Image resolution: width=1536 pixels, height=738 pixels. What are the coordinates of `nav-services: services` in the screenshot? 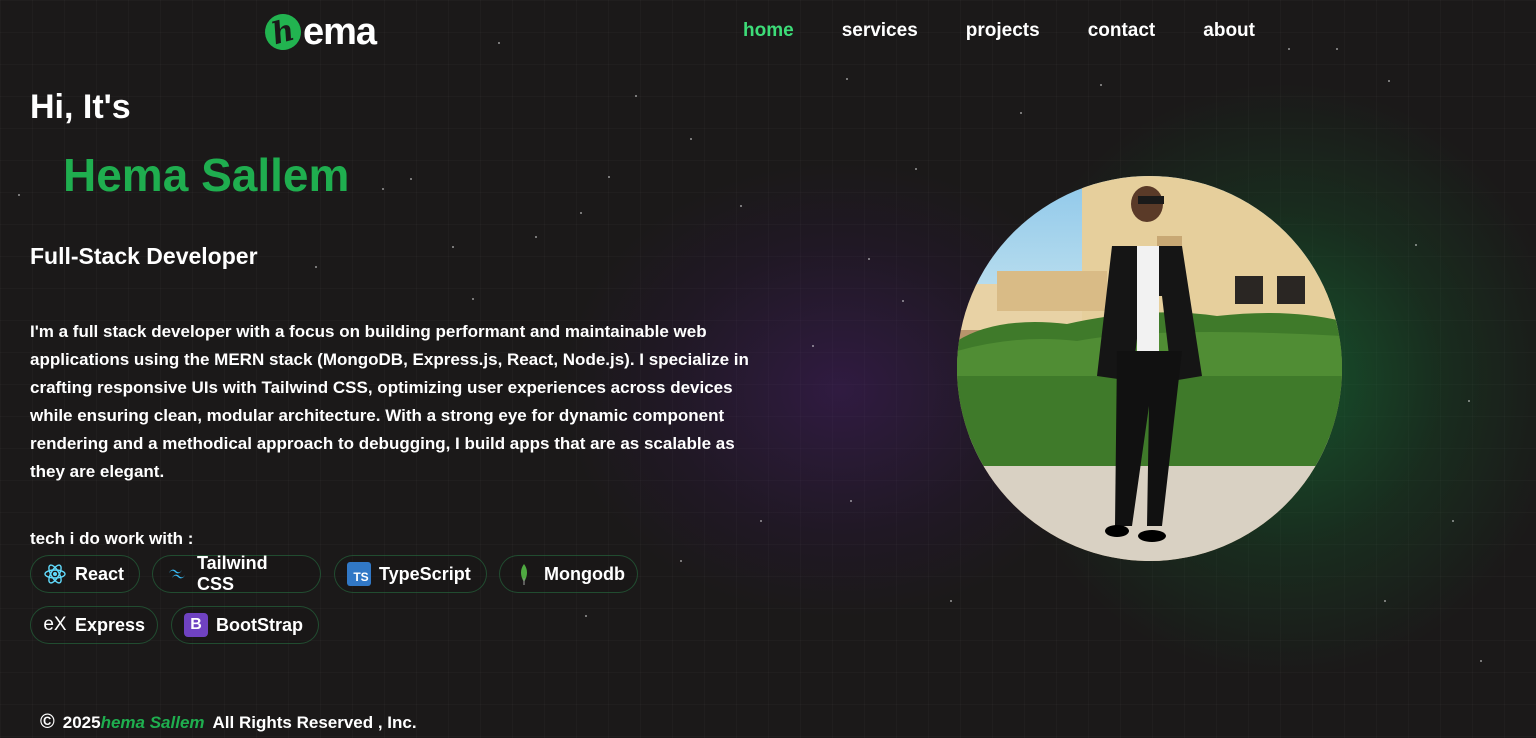 It's located at (880, 31).